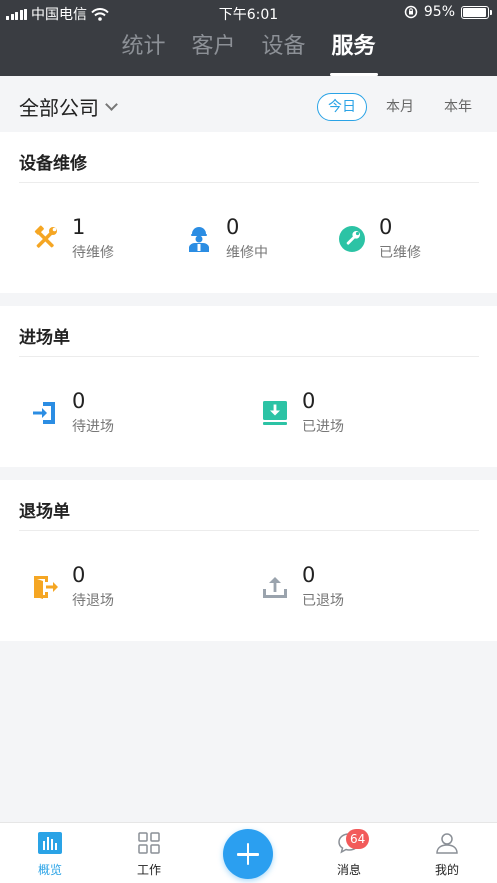 The image size is (497, 883). I want to click on top-header: 中国电信 下午6:01 95% 统计 客户 设备 服务, so click(248, 38).